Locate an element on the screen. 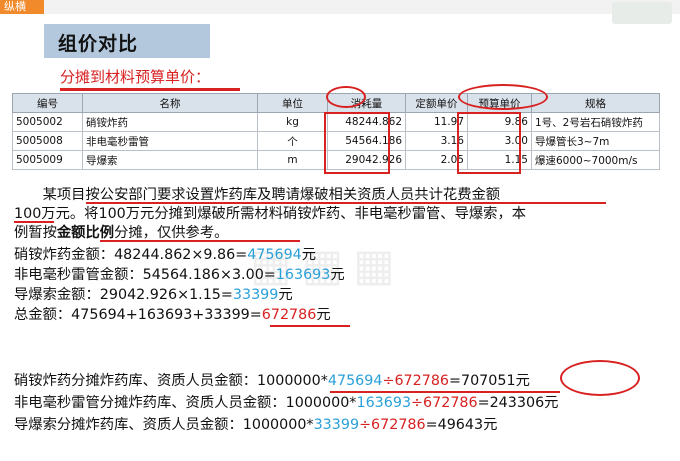 Image resolution: width=680 pixels, height=461 pixels. cell-code: 5005002 is located at coordinates (47, 122).